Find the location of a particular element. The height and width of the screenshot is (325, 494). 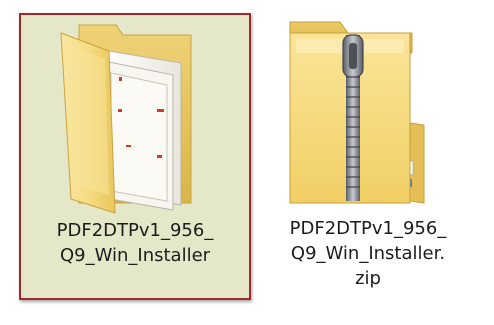

file-label-line: Q9_Win_Installer. is located at coordinates (368, 253).